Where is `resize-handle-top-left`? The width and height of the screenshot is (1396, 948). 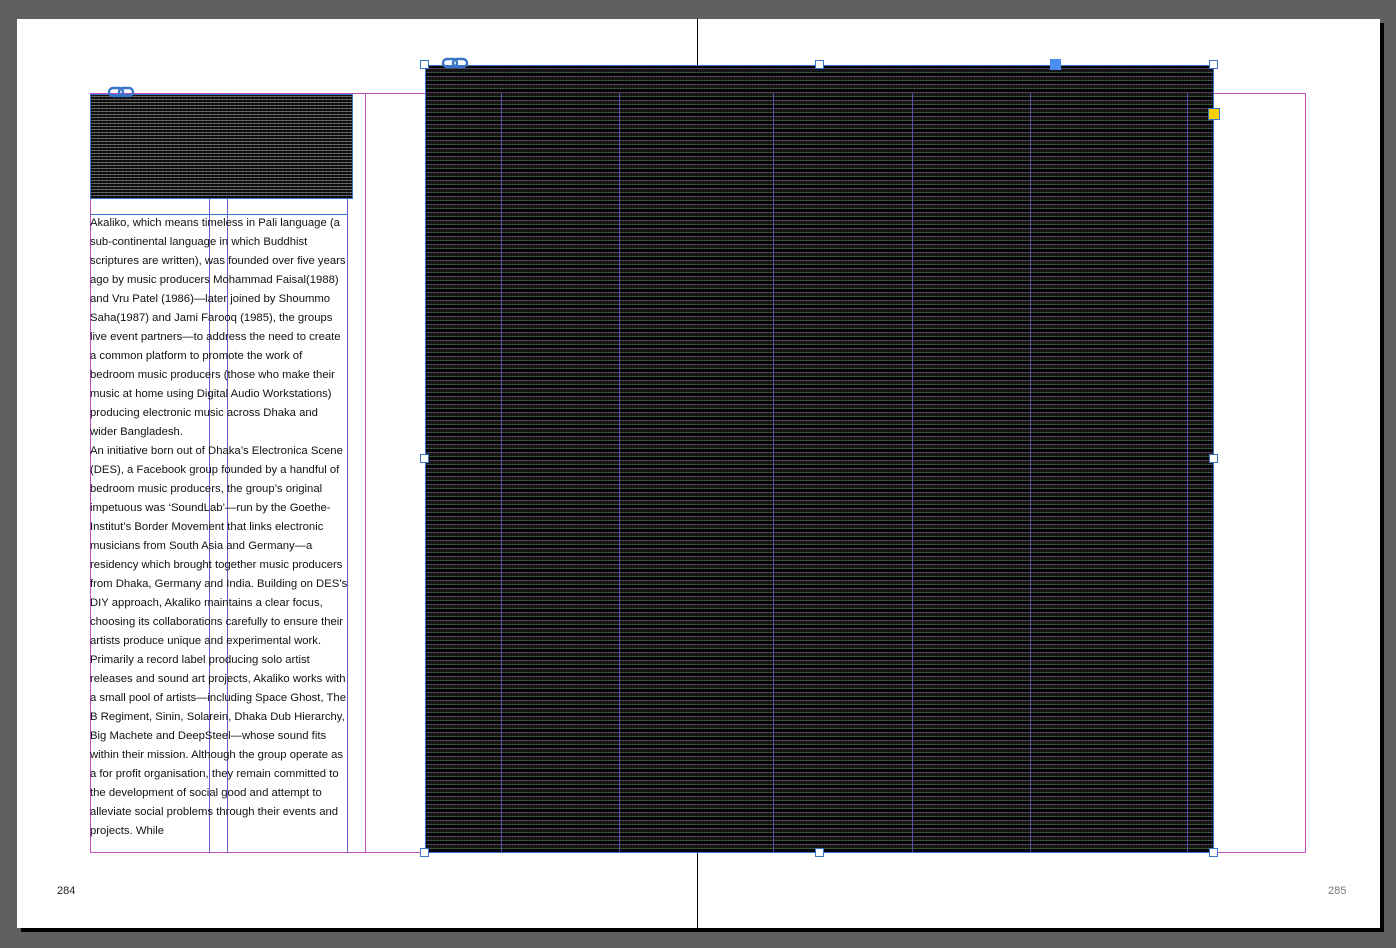 resize-handle-top-left is located at coordinates (424, 64).